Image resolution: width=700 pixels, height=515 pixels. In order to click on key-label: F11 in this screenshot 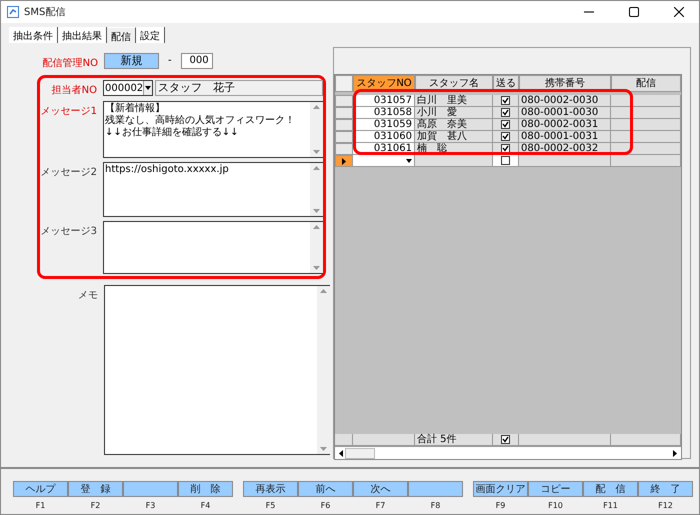, I will do `click(610, 505)`.